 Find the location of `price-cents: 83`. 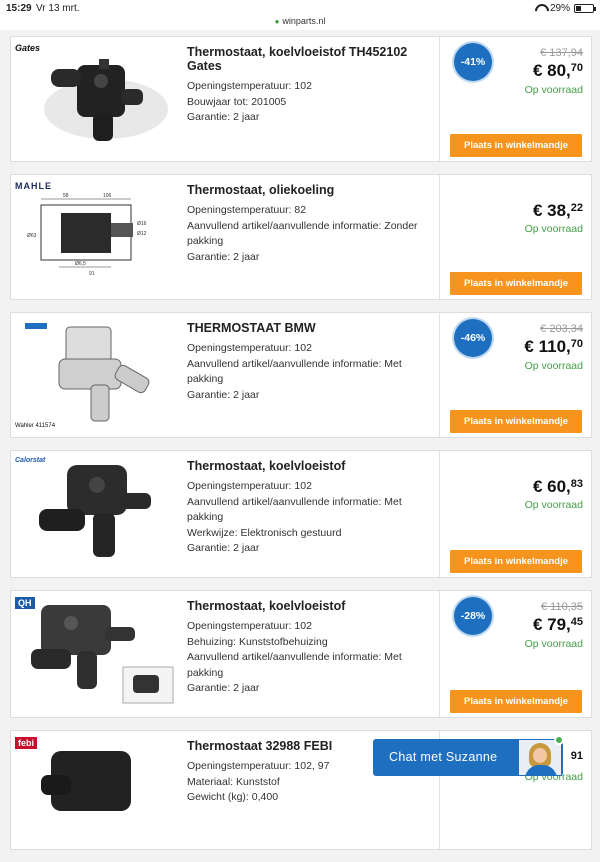

price-cents: 83 is located at coordinates (576, 484).